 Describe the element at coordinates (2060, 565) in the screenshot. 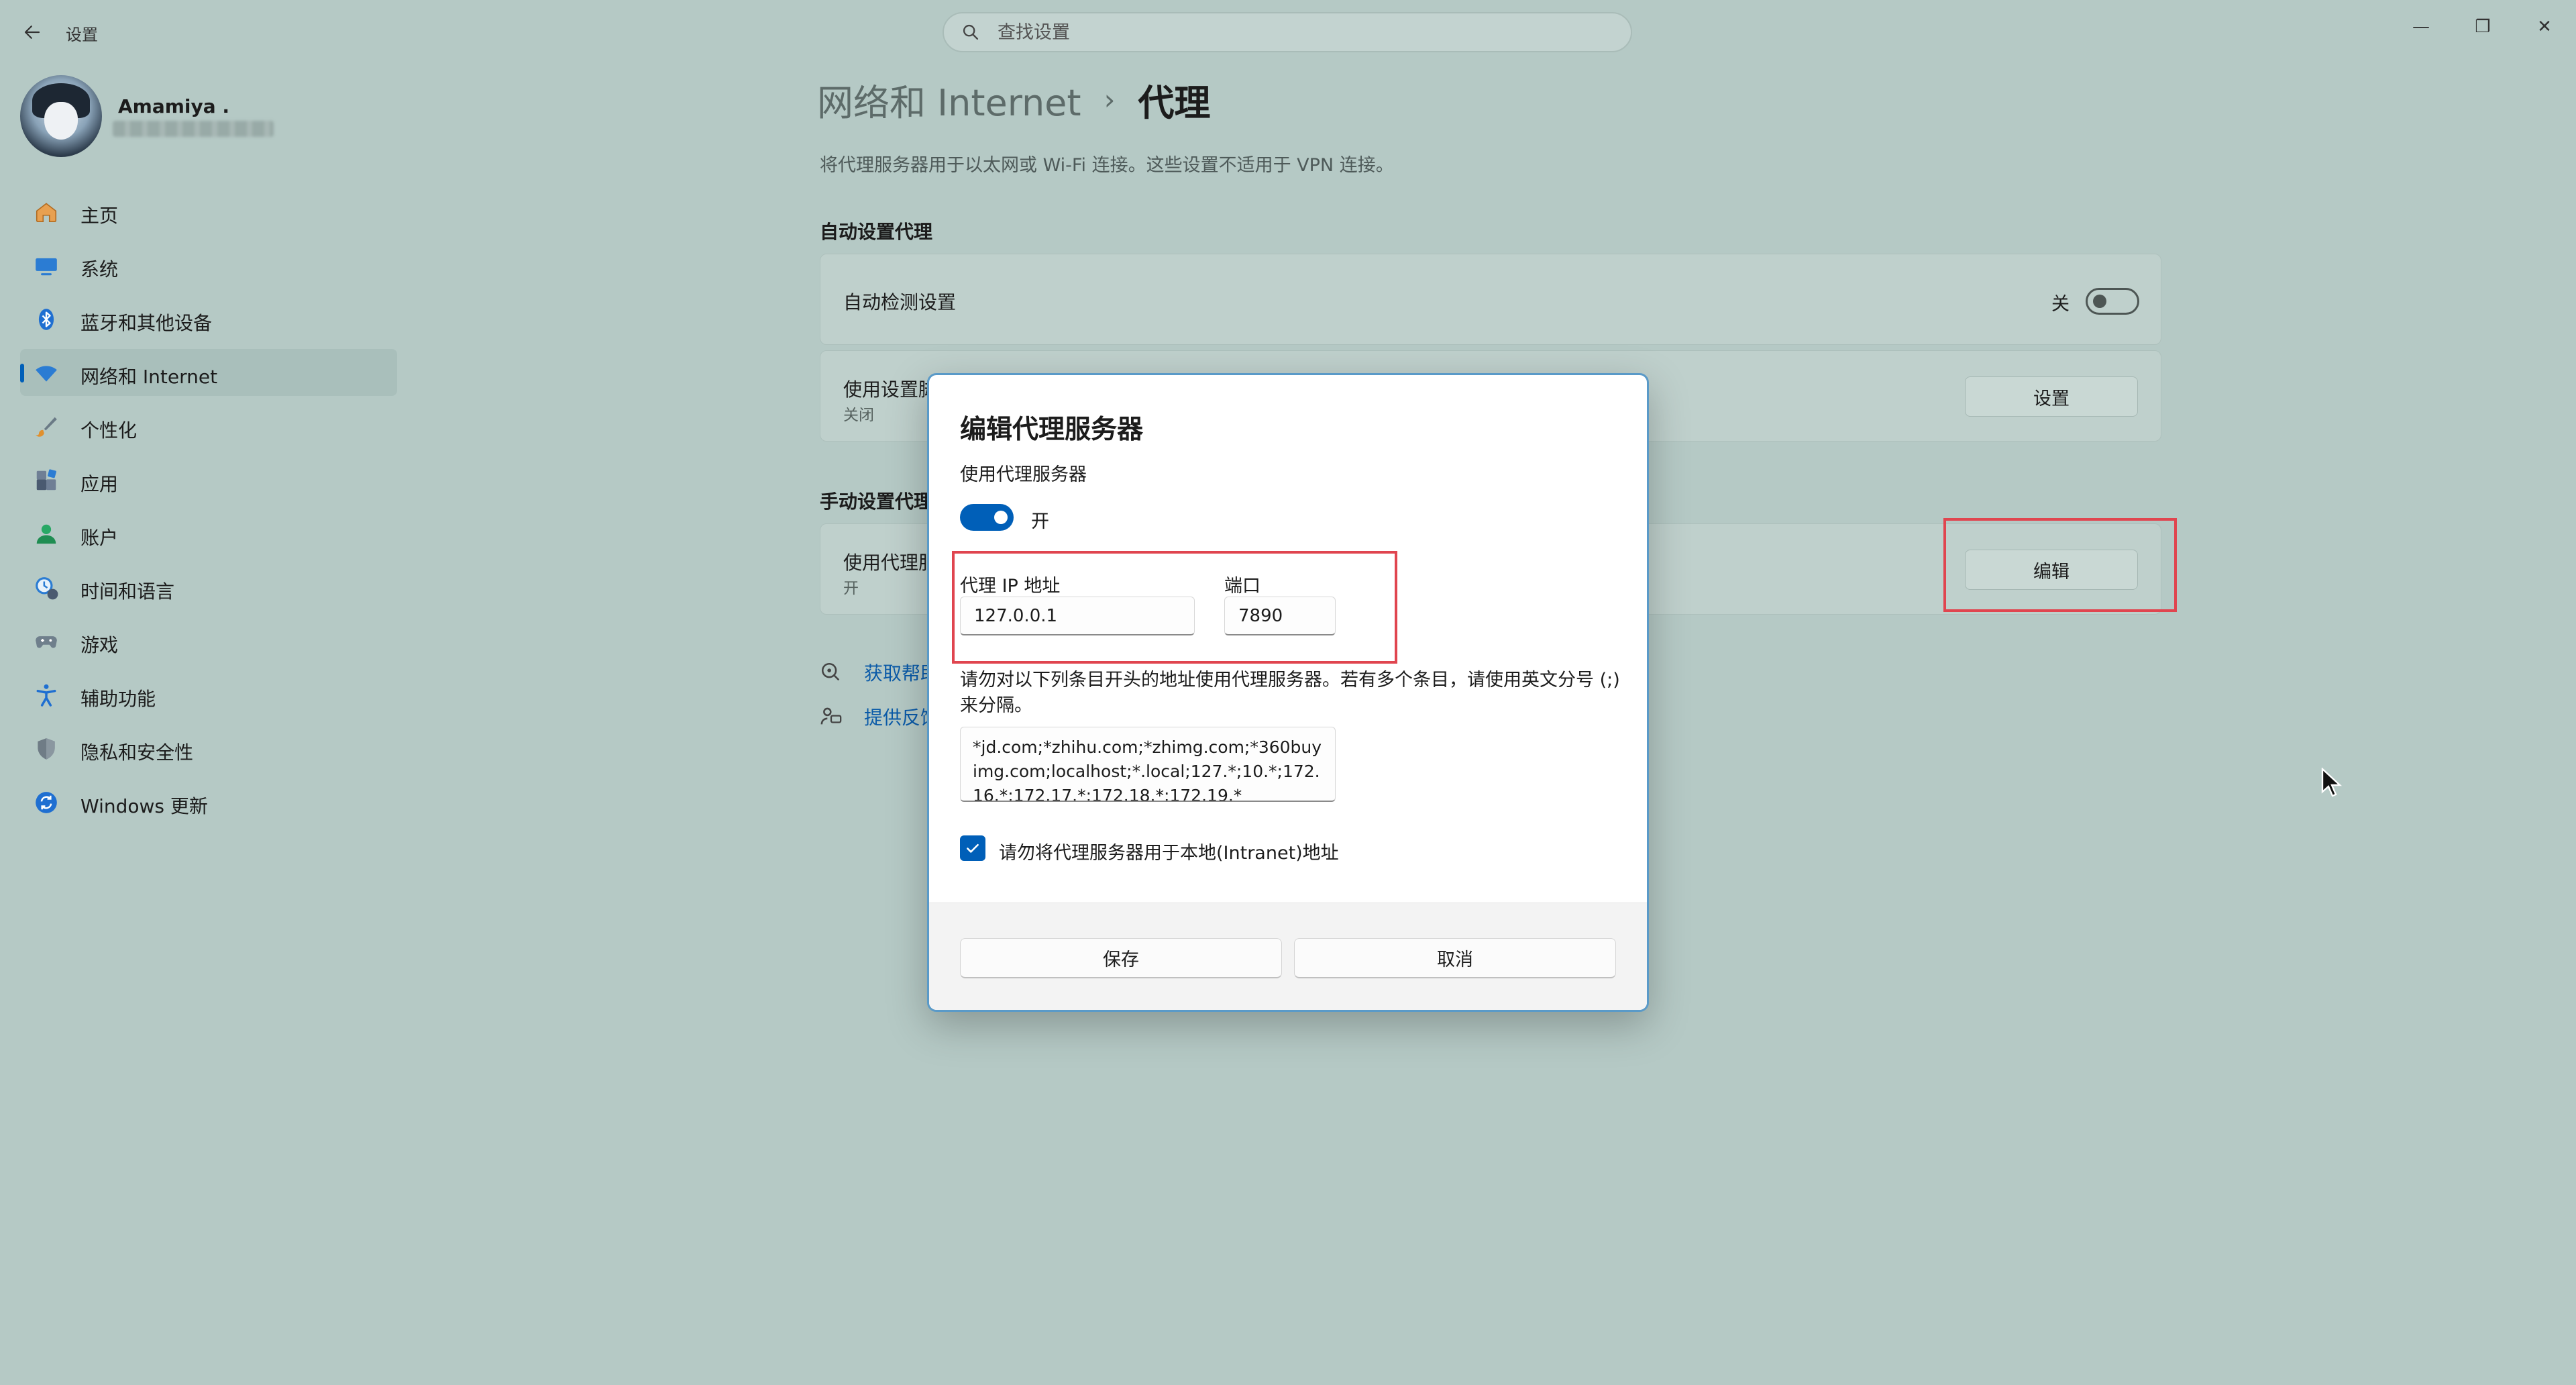

I see `edit-button-highlight` at that location.